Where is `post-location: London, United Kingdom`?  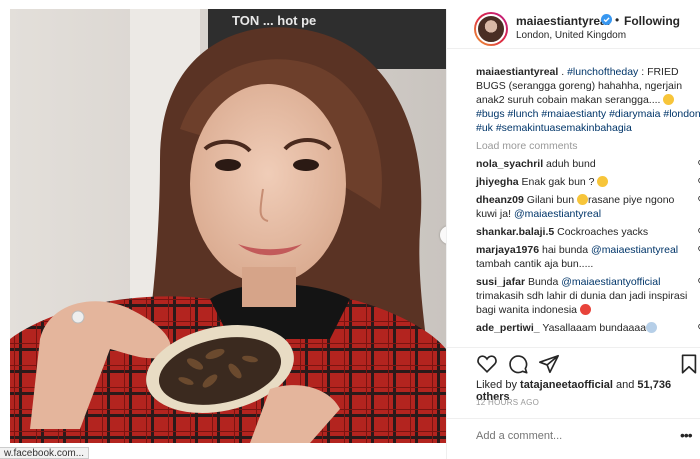
post-location: London, United Kingdom is located at coordinates (571, 35).